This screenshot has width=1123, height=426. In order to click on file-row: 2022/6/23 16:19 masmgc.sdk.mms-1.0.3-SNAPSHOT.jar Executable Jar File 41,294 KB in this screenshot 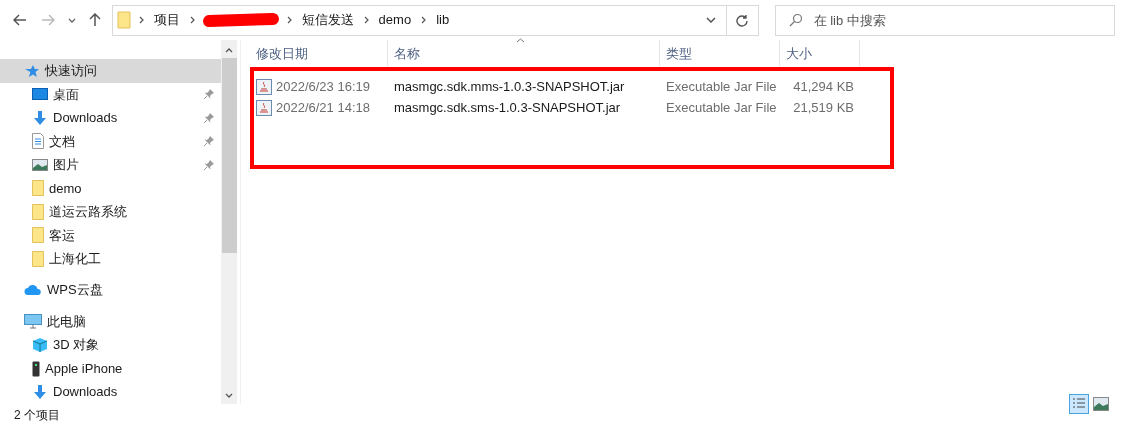, I will do `click(686, 86)`.